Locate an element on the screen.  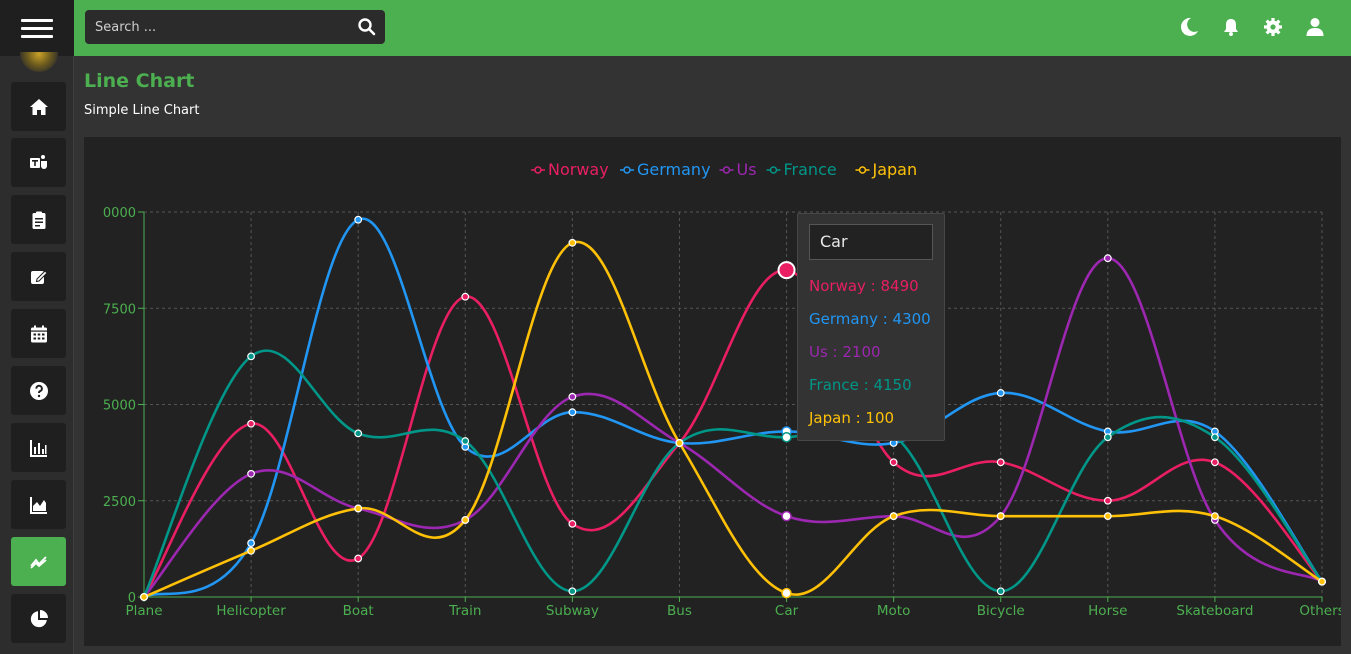
sidebar-item-bar-chart is located at coordinates (38, 447).